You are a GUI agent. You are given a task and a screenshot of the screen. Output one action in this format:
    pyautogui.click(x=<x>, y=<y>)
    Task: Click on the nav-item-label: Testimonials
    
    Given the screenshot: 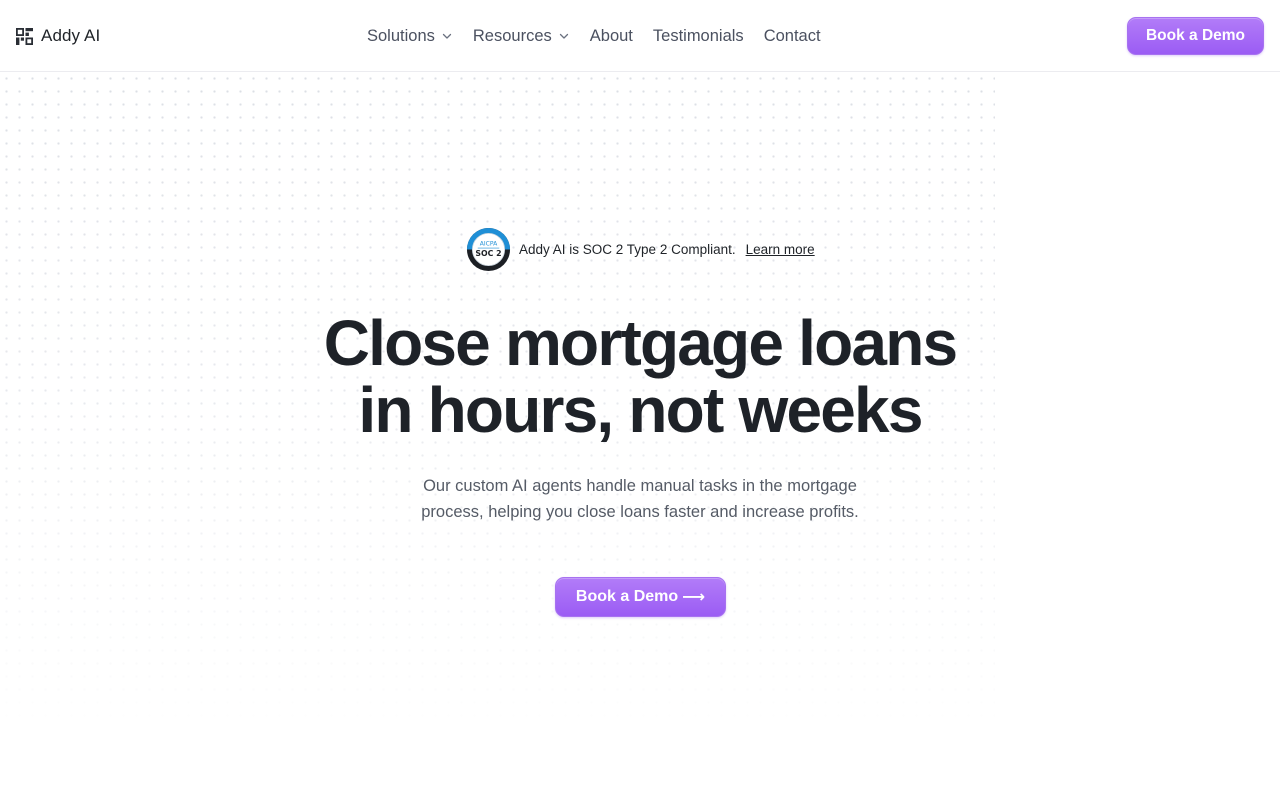 What is the action you would take?
    pyautogui.click(x=698, y=35)
    